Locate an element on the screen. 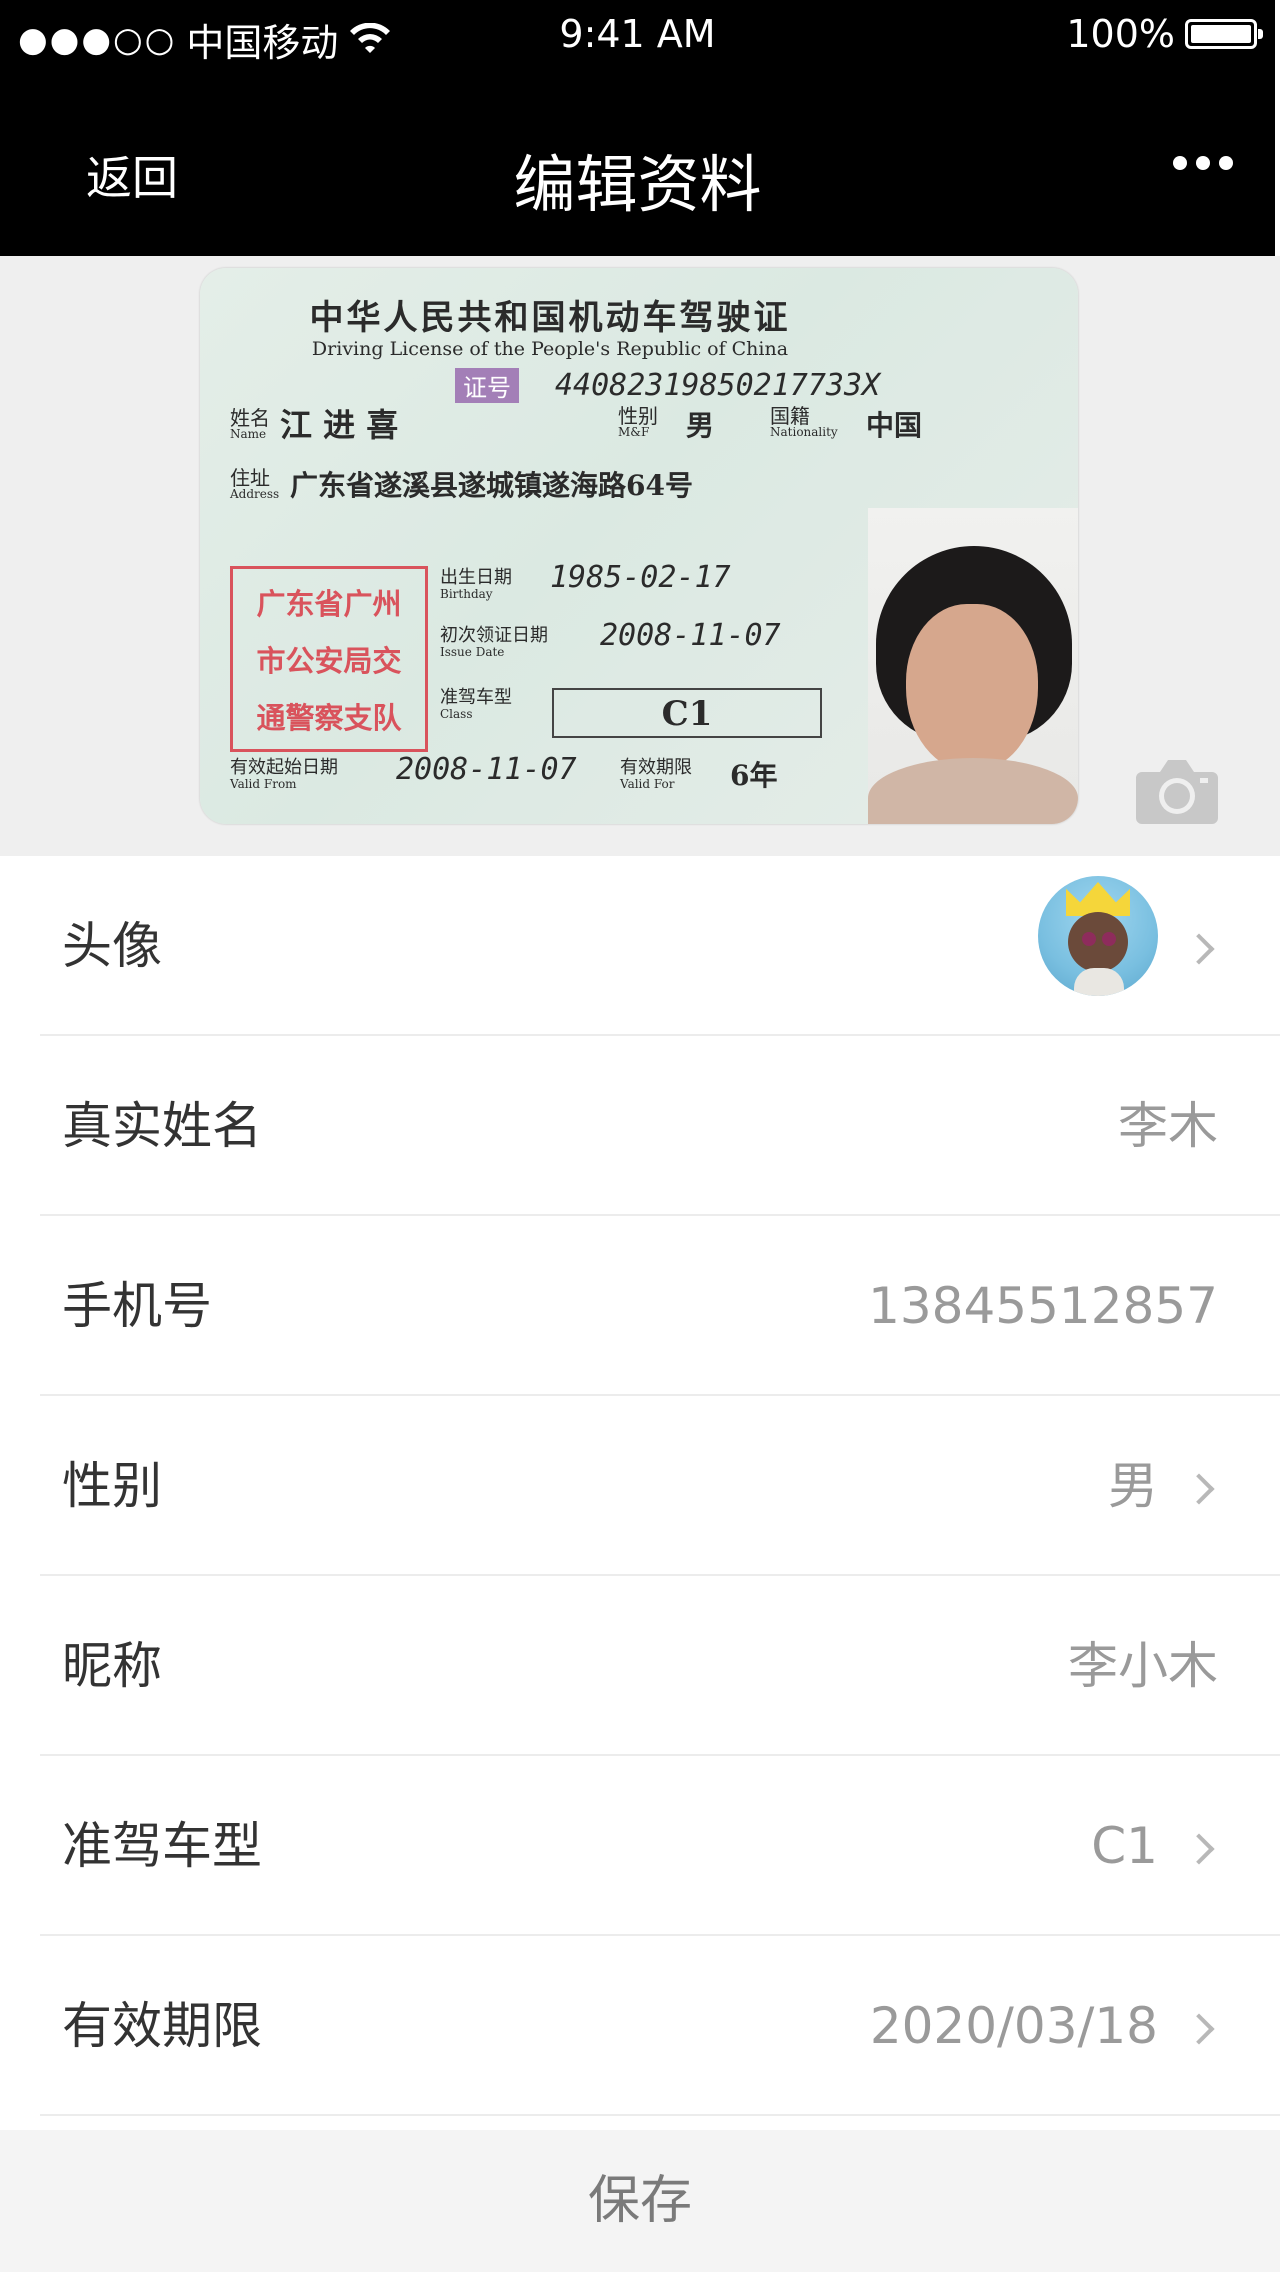 This screenshot has height=2272, width=1280. name-label: 姓名 Name is located at coordinates (250, 424).